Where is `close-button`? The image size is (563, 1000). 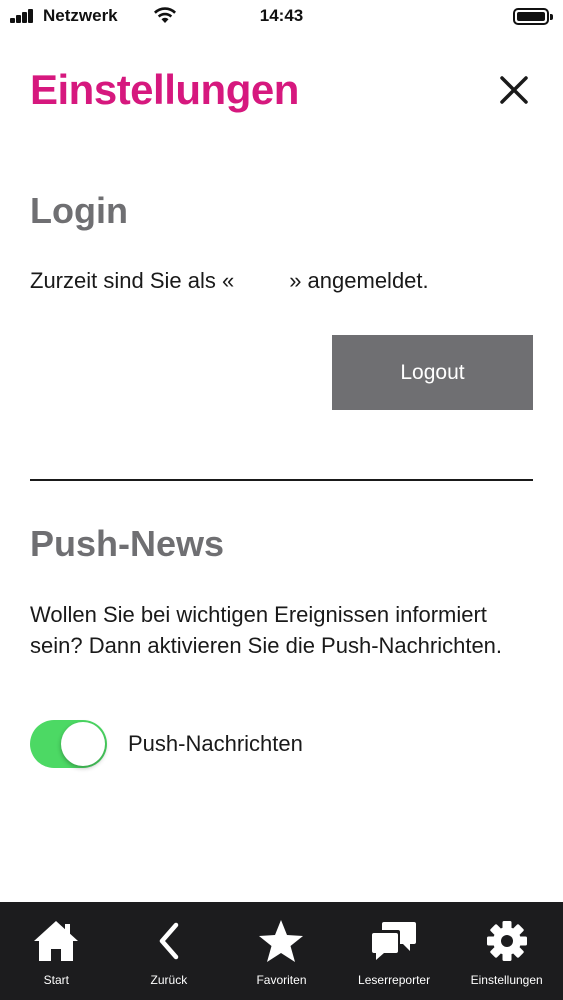 close-button is located at coordinates (514, 90).